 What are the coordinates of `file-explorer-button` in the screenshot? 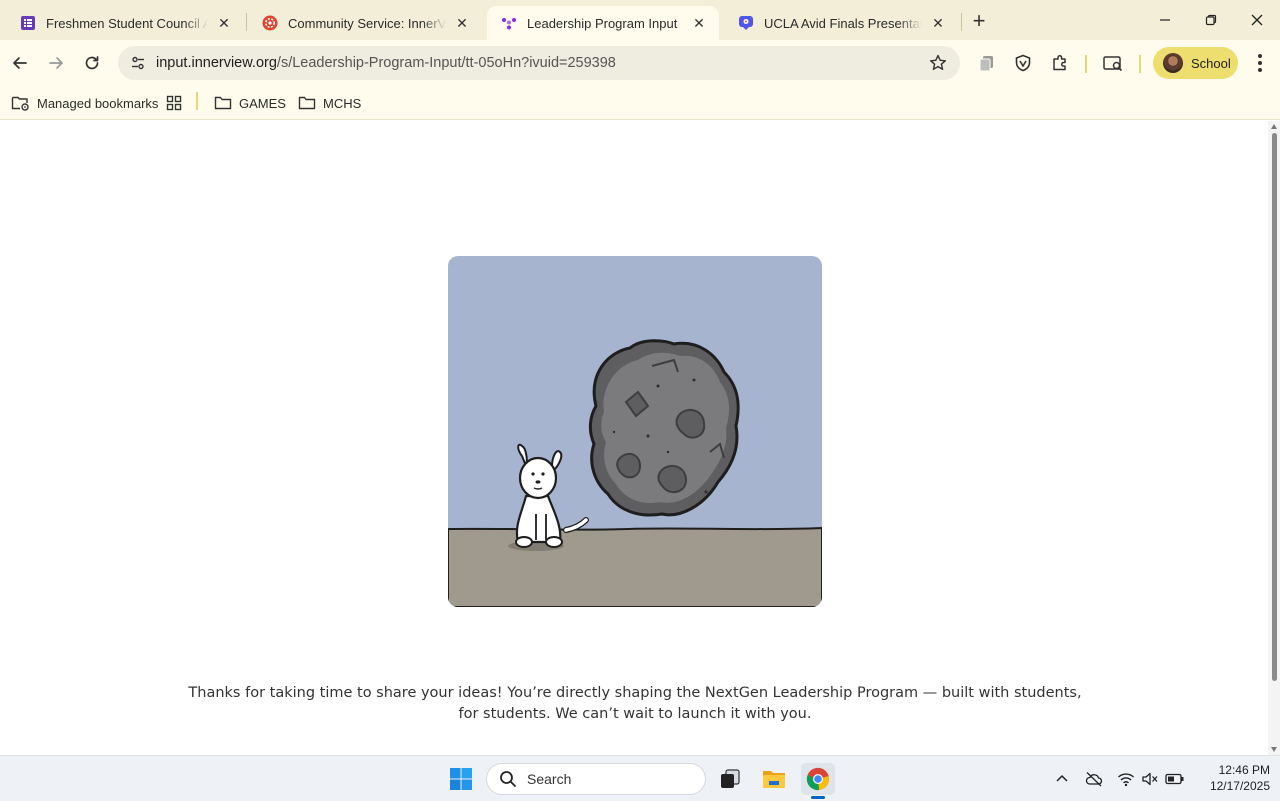 It's located at (774, 779).